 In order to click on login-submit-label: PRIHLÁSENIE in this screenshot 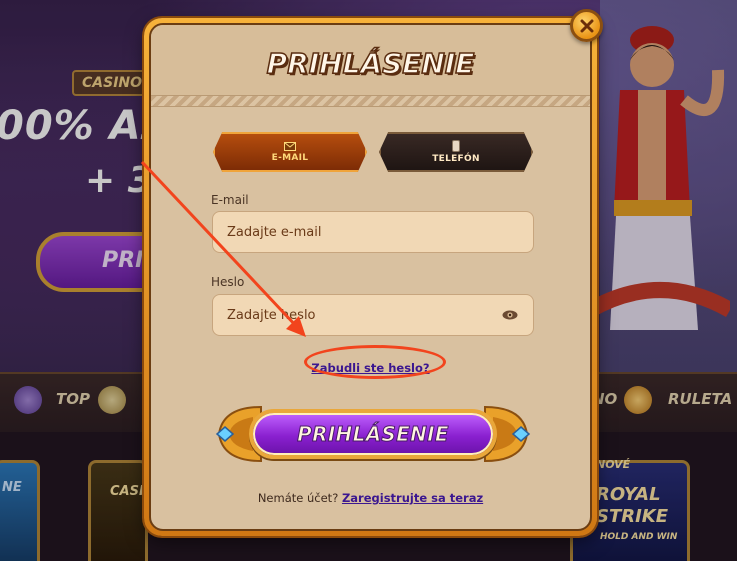, I will do `click(373, 434)`.